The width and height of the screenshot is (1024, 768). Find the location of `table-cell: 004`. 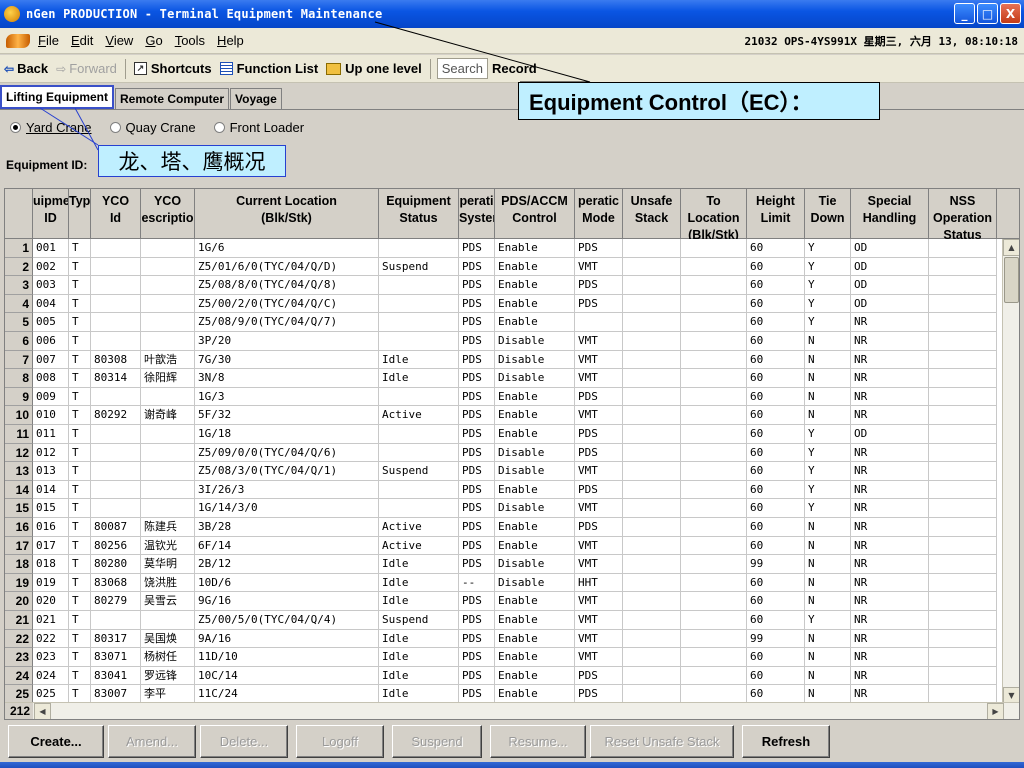

table-cell: 004 is located at coordinates (51, 304).